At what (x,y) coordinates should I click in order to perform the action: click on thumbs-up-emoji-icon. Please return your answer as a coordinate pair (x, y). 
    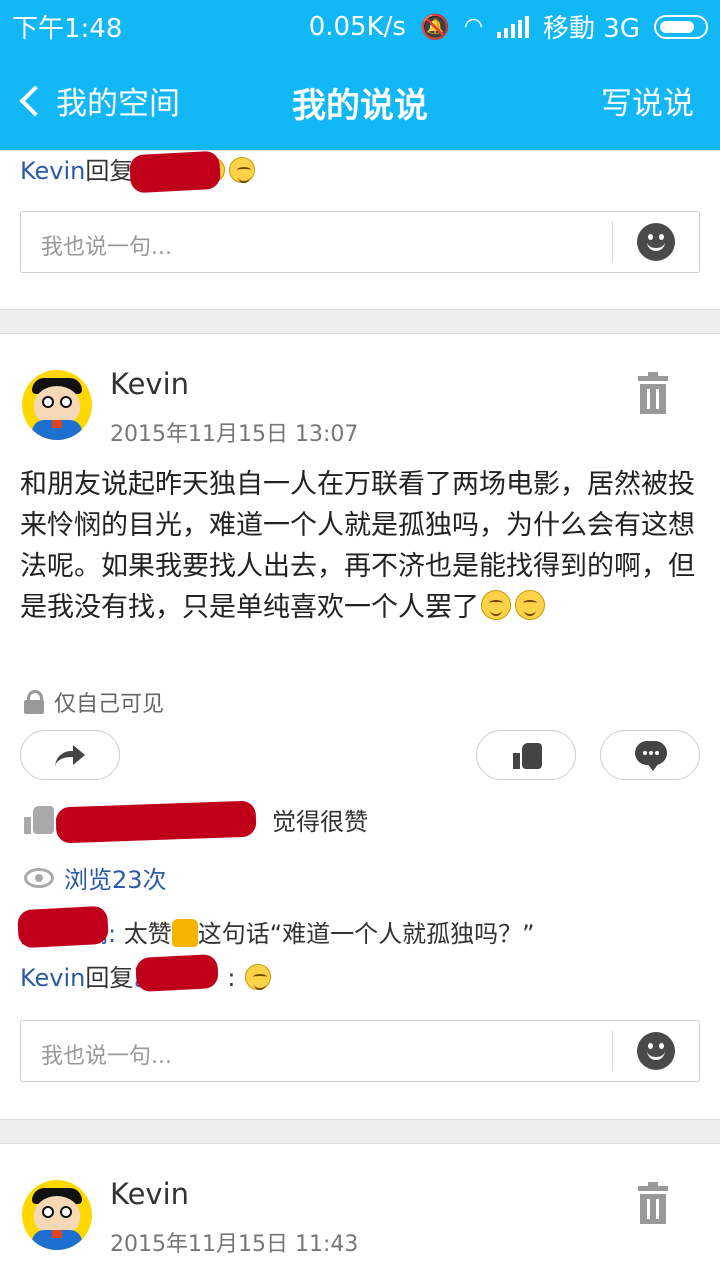
    Looking at the image, I should click on (184, 933).